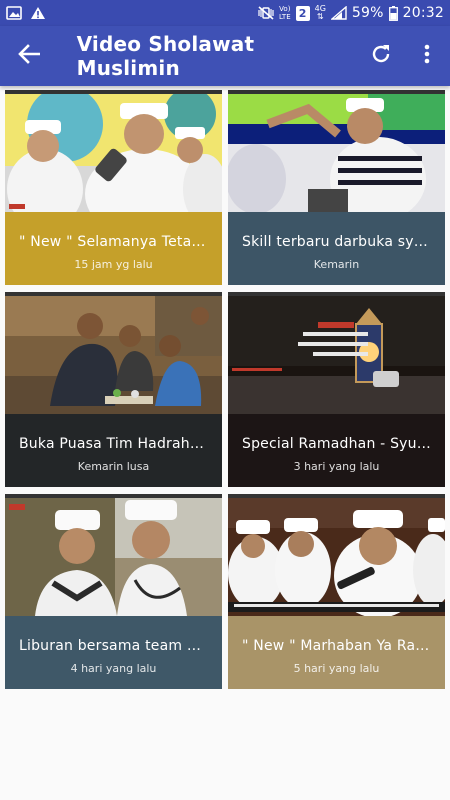 The width and height of the screenshot is (450, 800). I want to click on refresh-icon, so click(381, 56).